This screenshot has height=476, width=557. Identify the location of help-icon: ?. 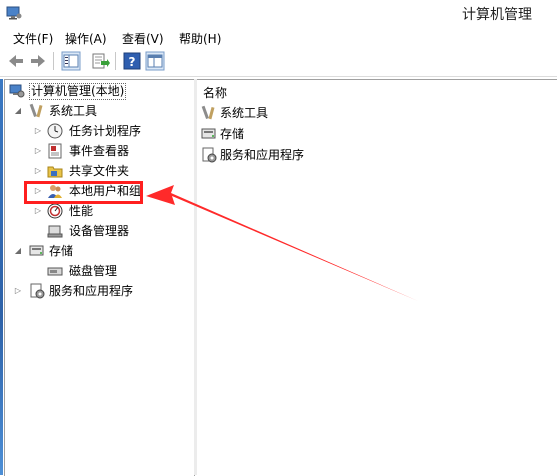
(132, 61).